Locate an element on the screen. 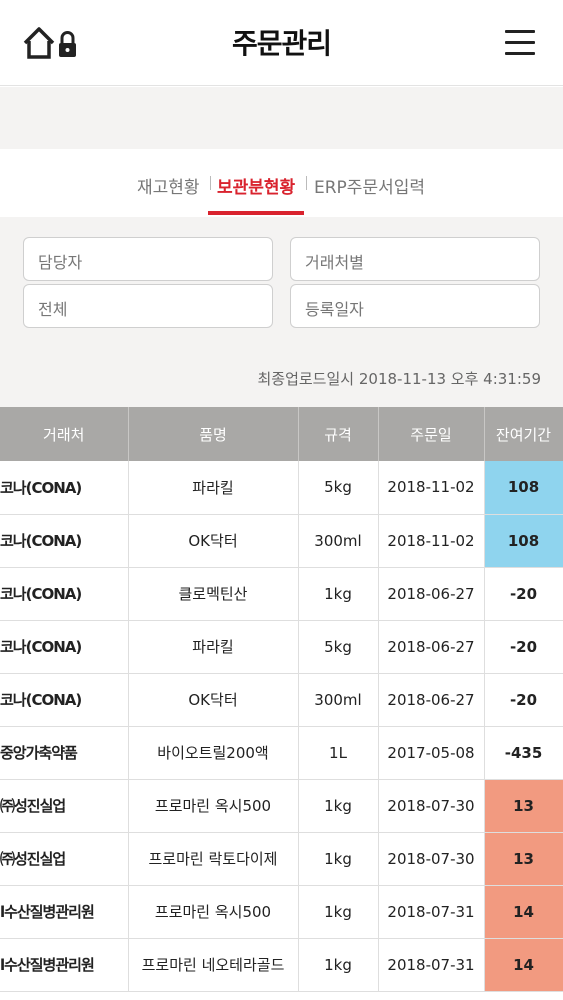 The width and height of the screenshot is (563, 1000). header-order-date: 주문일 is located at coordinates (431, 434).